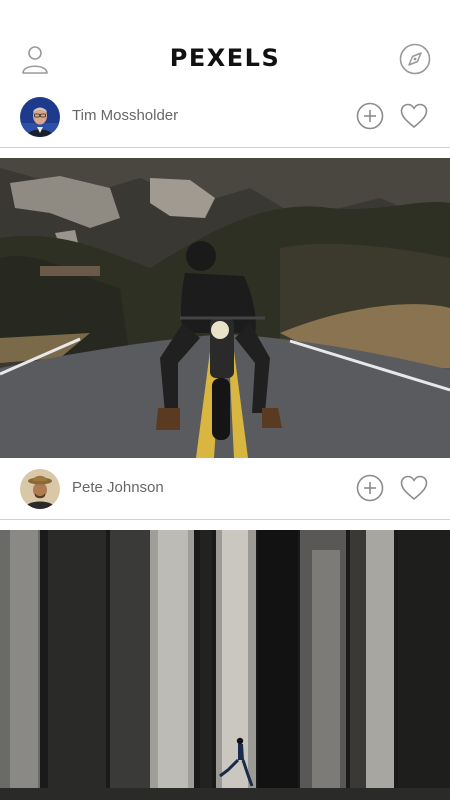 The image size is (450, 800). I want to click on compass-icon, so click(415, 59).